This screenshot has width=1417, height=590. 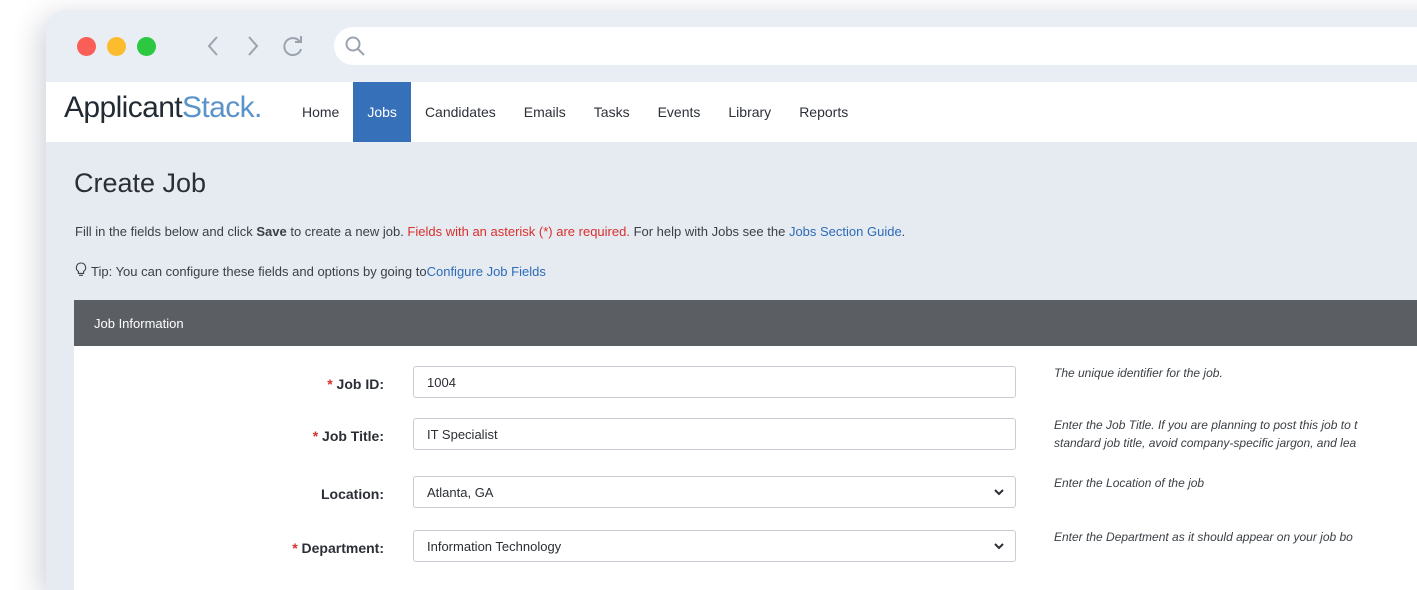 What do you see at coordinates (441, 382) in the screenshot?
I see `job-id-value: 1004` at bounding box center [441, 382].